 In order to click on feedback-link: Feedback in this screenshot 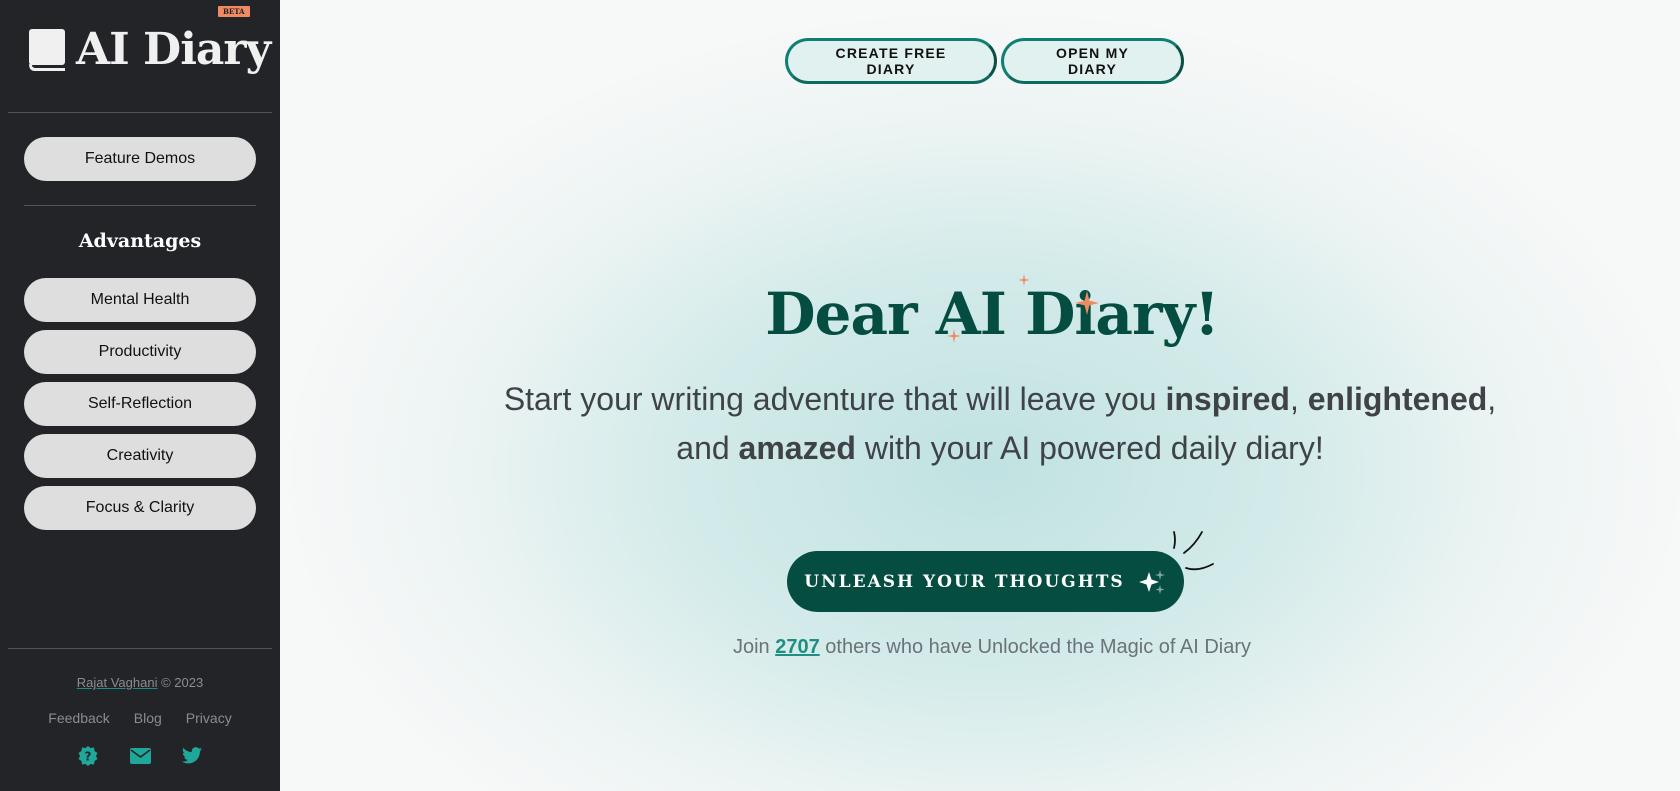, I will do `click(78, 718)`.